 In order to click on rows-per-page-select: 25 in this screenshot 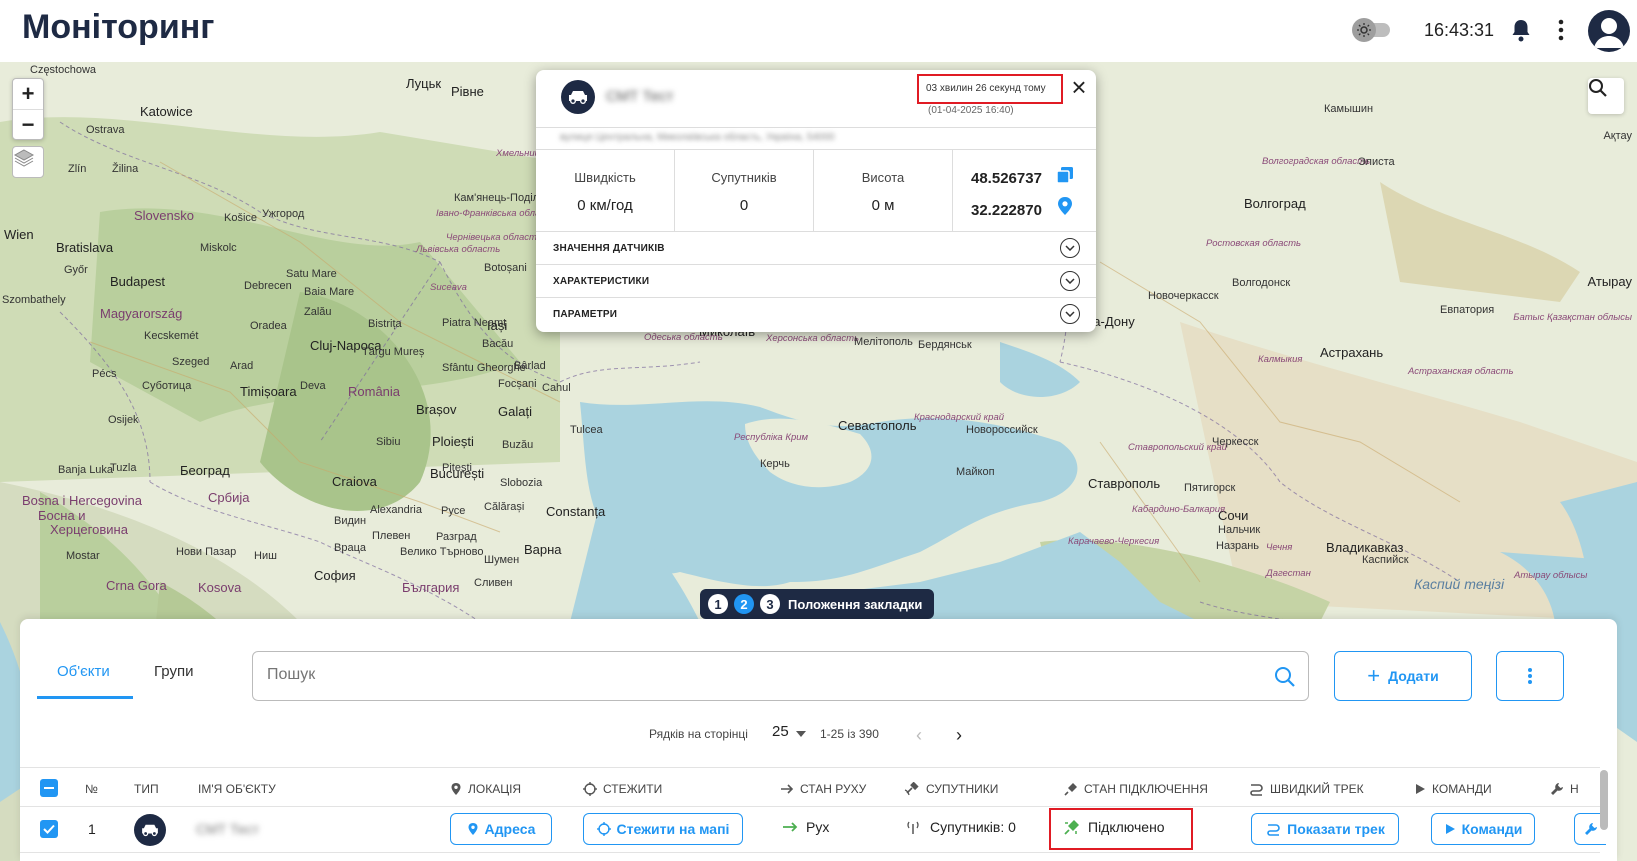, I will do `click(780, 731)`.